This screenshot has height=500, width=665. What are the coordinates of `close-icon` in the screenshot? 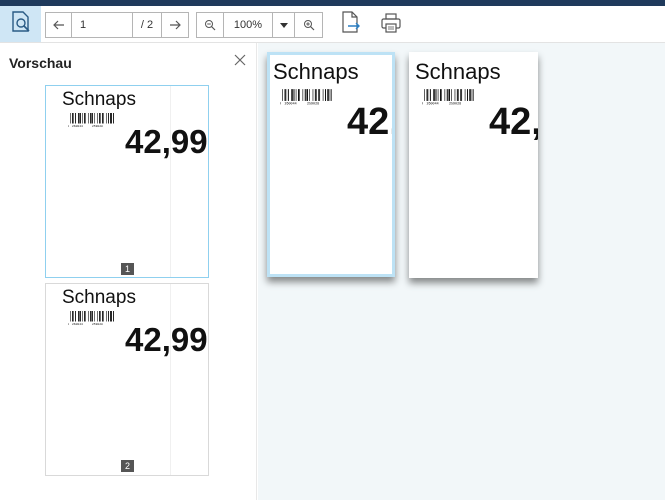 It's located at (240, 62).